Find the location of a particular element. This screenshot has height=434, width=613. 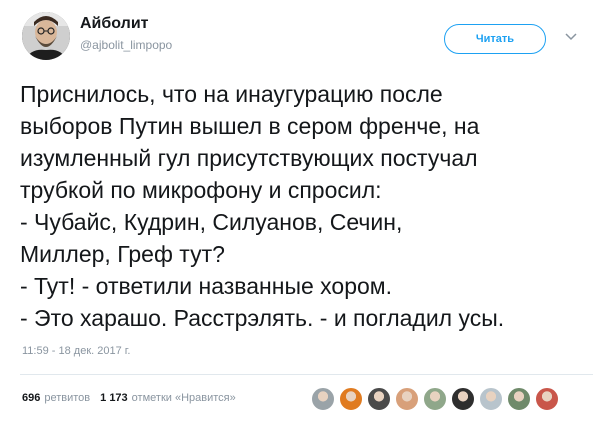

tweet-timestamp: 11:59 - 18 дек. 2017 г. is located at coordinates (76, 351).